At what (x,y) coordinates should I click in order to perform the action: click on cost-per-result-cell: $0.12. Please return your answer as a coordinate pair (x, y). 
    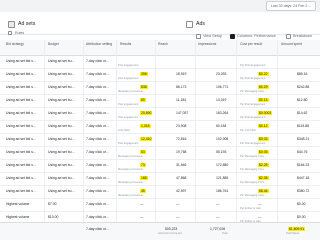
    Looking at the image, I should click on (263, 126).